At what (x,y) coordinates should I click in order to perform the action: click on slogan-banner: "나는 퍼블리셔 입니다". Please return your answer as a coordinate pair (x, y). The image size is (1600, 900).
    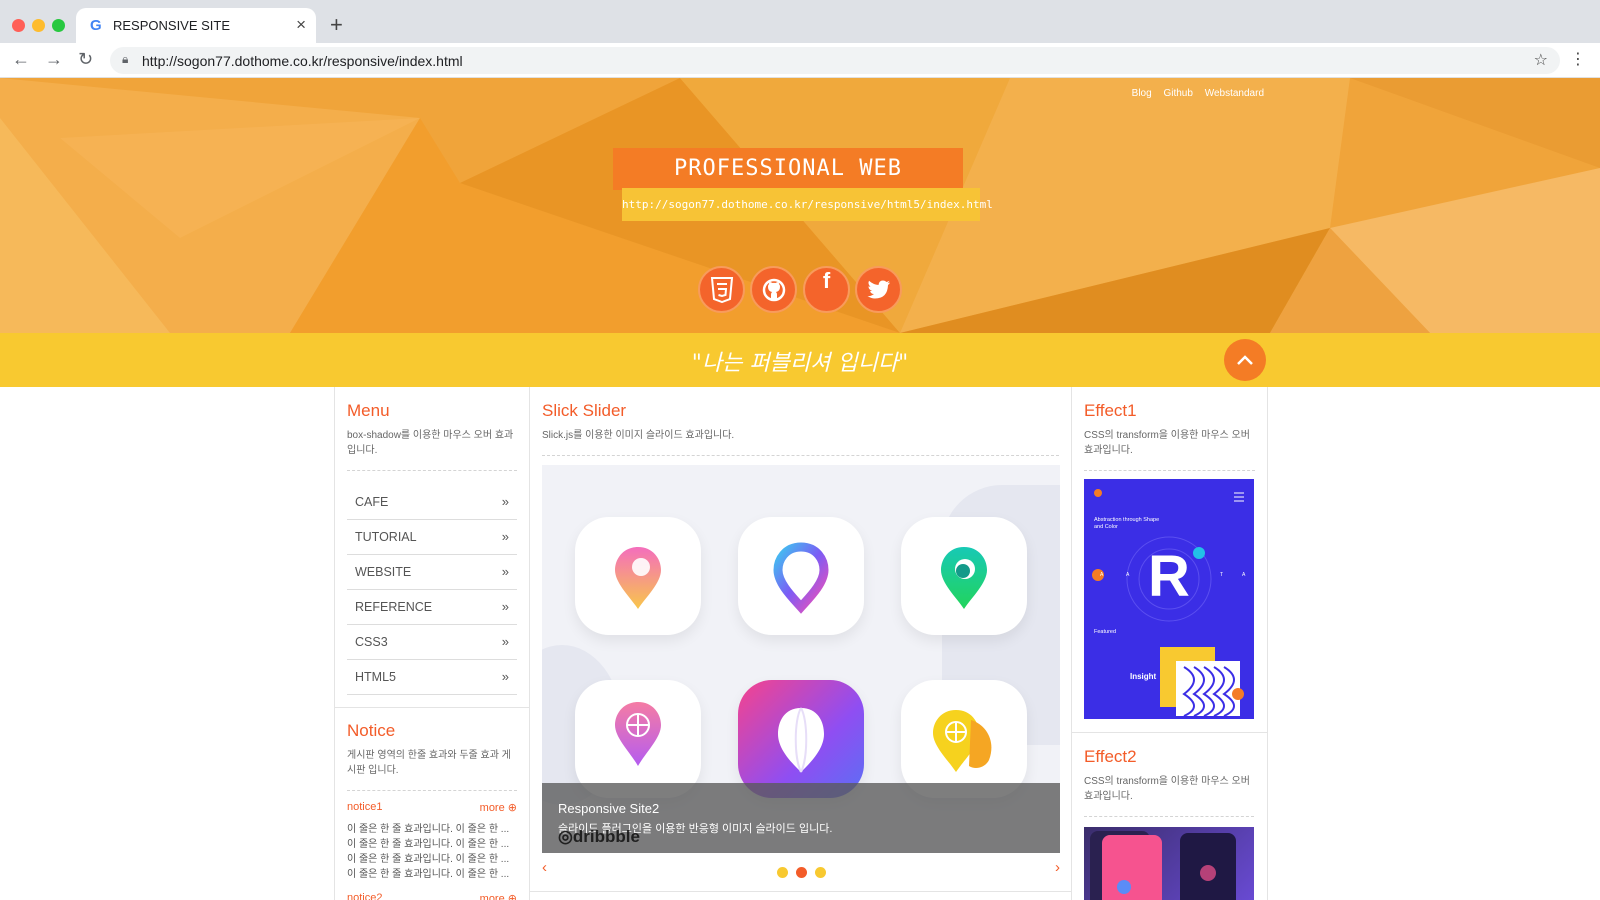
    Looking at the image, I should click on (800, 360).